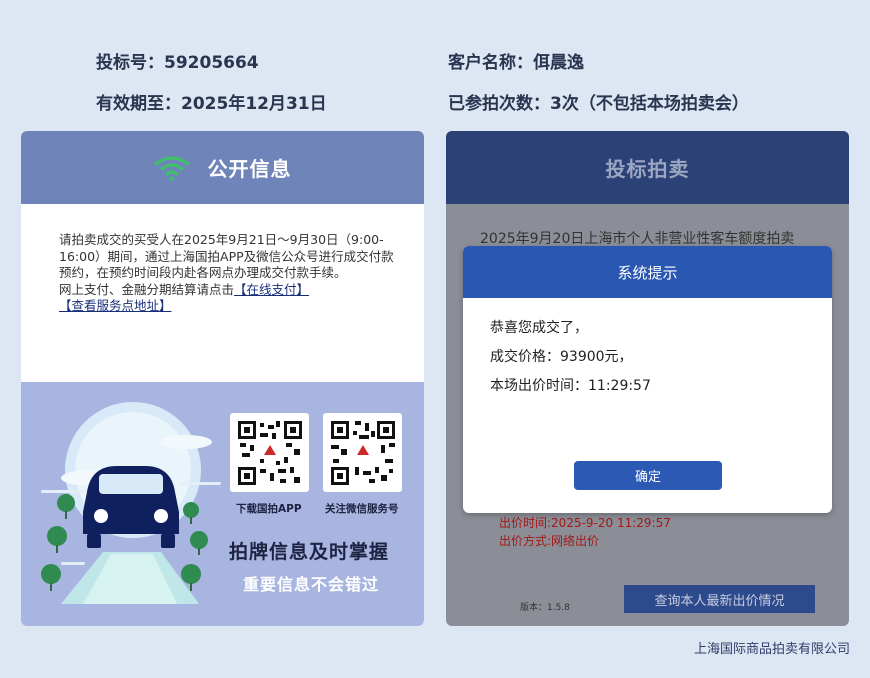  What do you see at coordinates (648, 475) in the screenshot?
I see `confirm-button: 确定` at bounding box center [648, 475].